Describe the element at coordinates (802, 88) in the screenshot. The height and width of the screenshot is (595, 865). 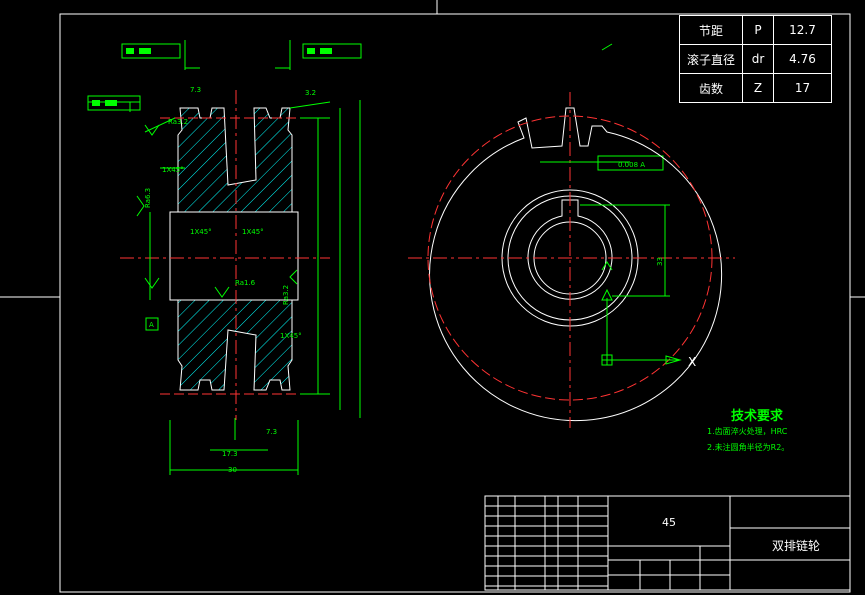
I see `param-value: 17` at that location.